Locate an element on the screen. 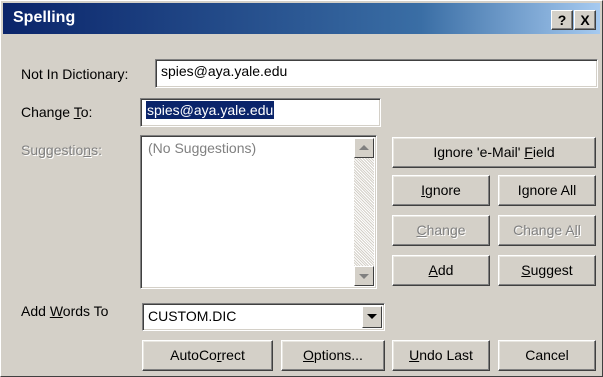 The width and height of the screenshot is (603, 377). suggest-button: Suggest is located at coordinates (547, 270).